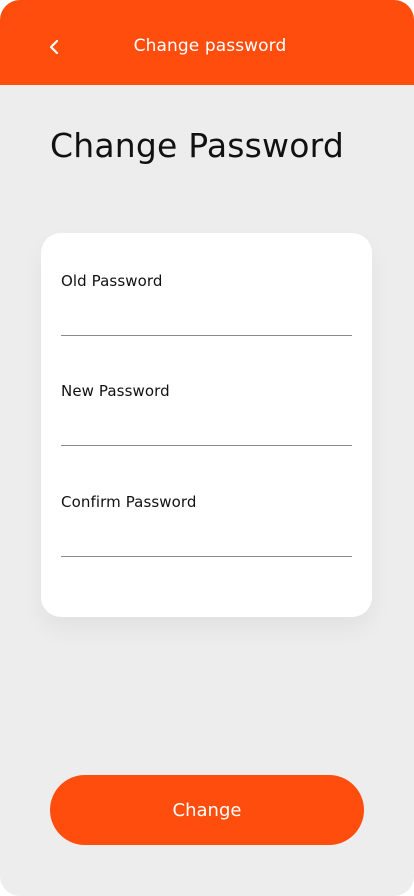  I want to click on app-bar: Change password, so click(207, 42).